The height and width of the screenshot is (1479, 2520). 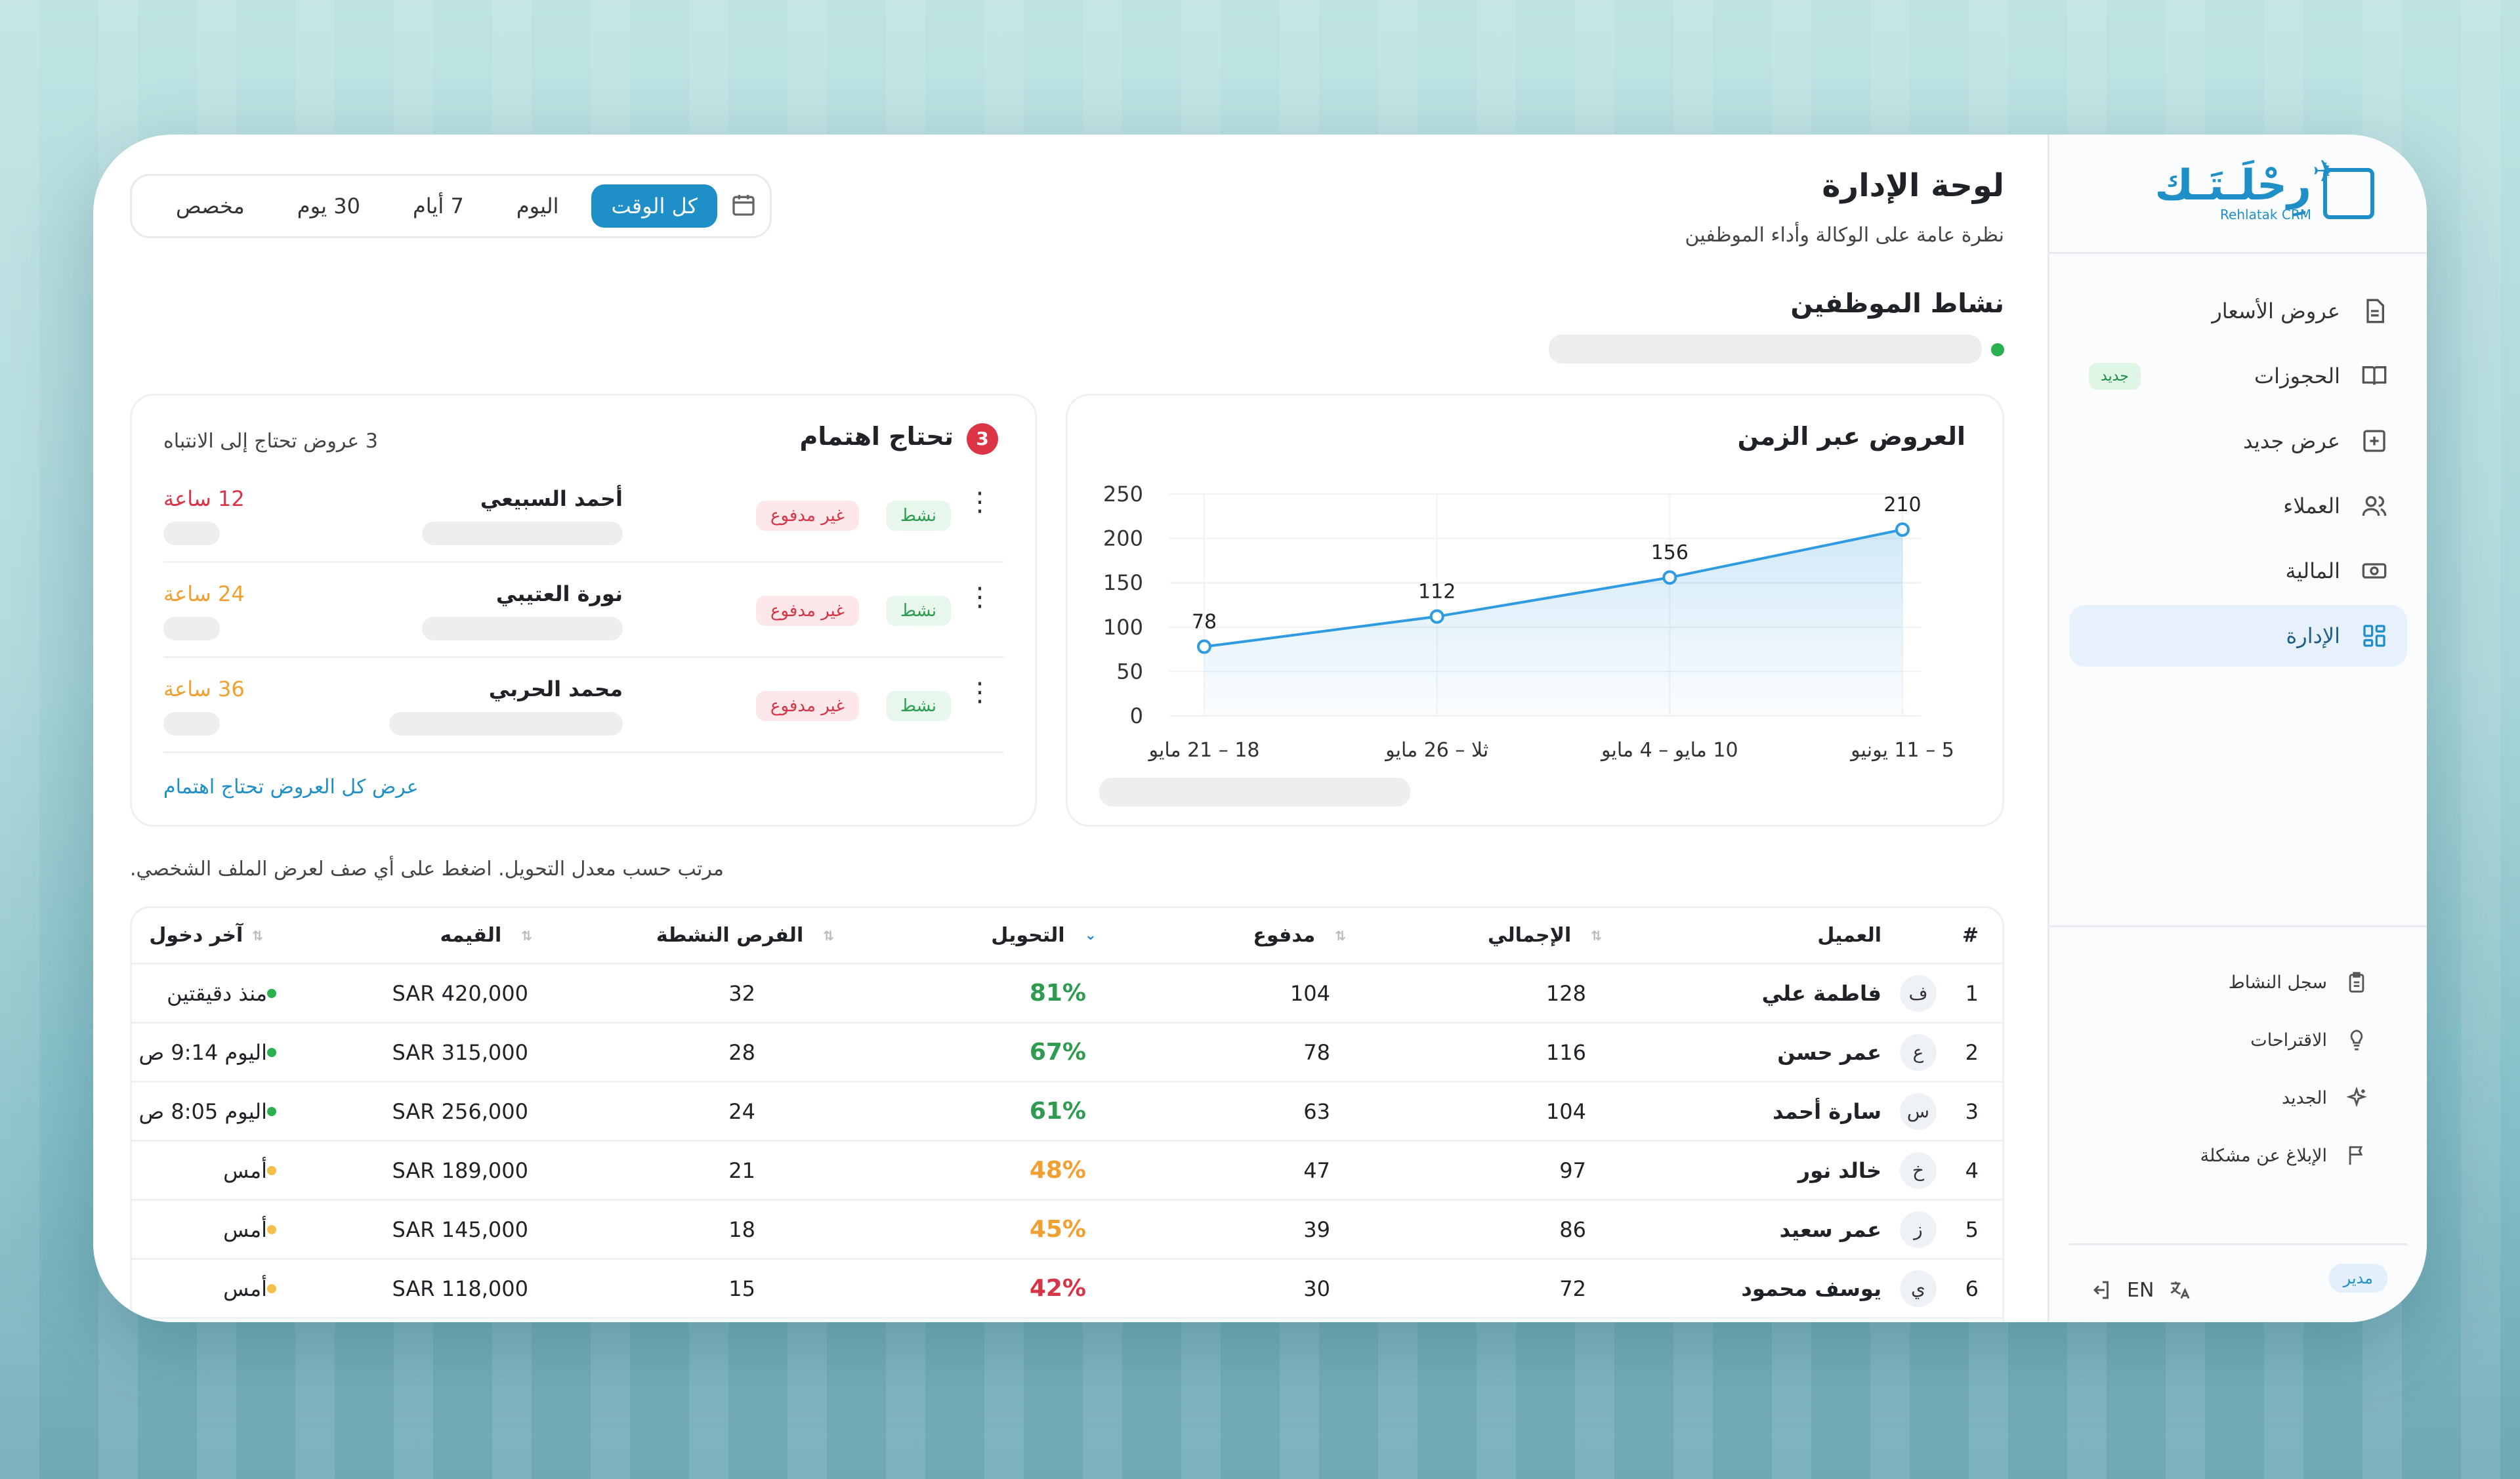 I want to click on filter-7-days: 7 أيام, so click(x=438, y=206).